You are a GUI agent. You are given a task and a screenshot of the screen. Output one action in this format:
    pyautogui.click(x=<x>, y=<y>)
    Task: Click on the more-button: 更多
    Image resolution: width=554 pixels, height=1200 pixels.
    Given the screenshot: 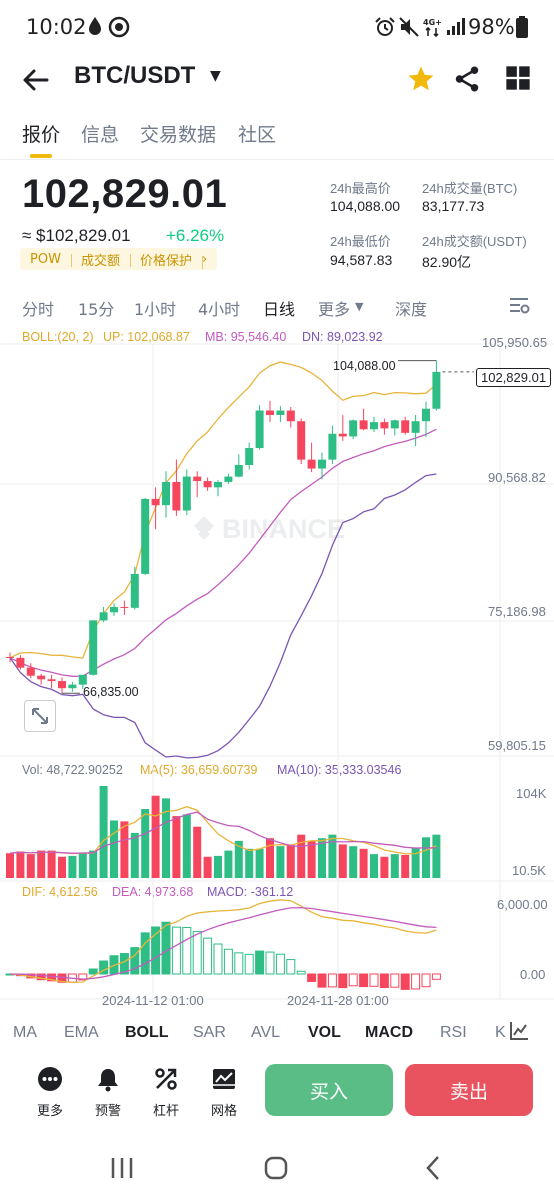 What is the action you would take?
    pyautogui.click(x=50, y=1092)
    